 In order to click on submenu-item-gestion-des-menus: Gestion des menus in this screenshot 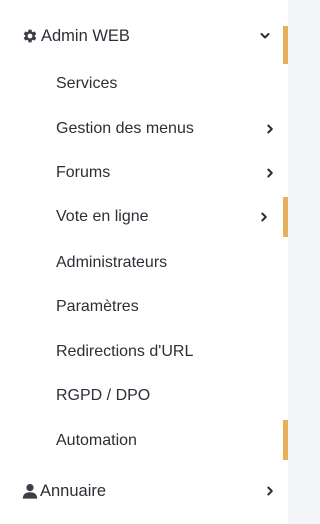, I will do `click(144, 129)`.